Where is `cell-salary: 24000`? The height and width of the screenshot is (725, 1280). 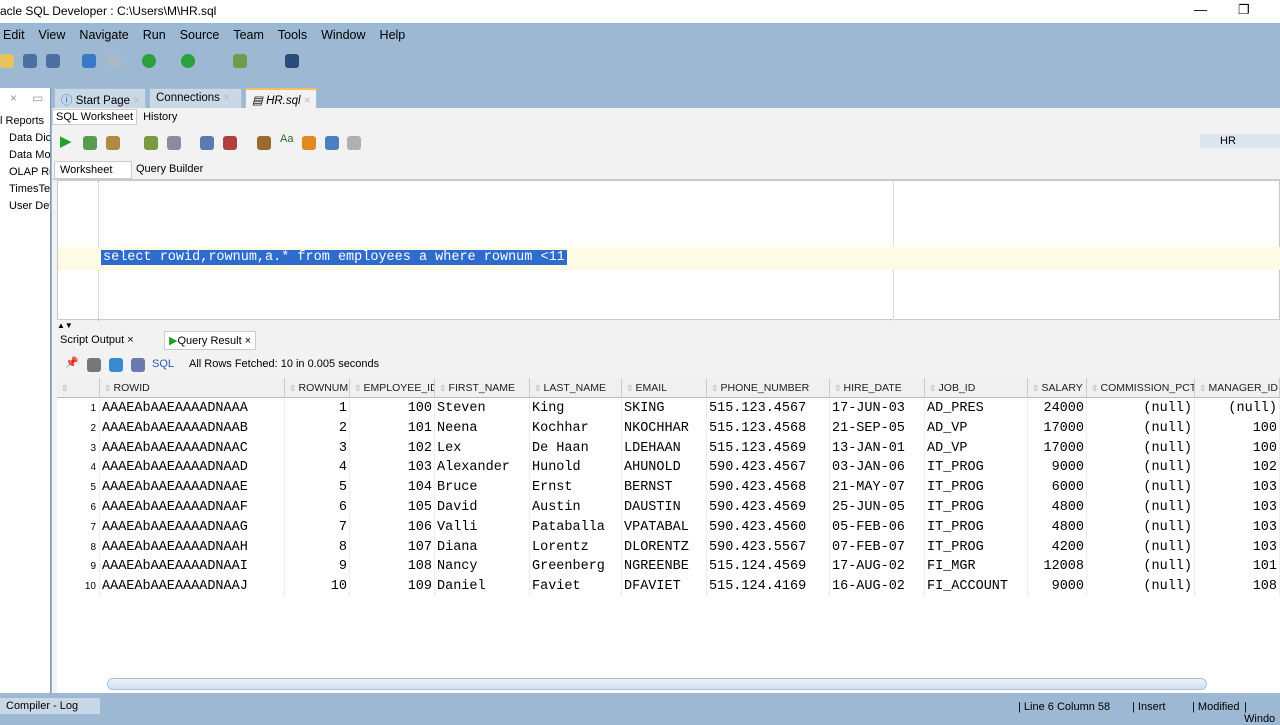
cell-salary: 24000 is located at coordinates (1057, 409).